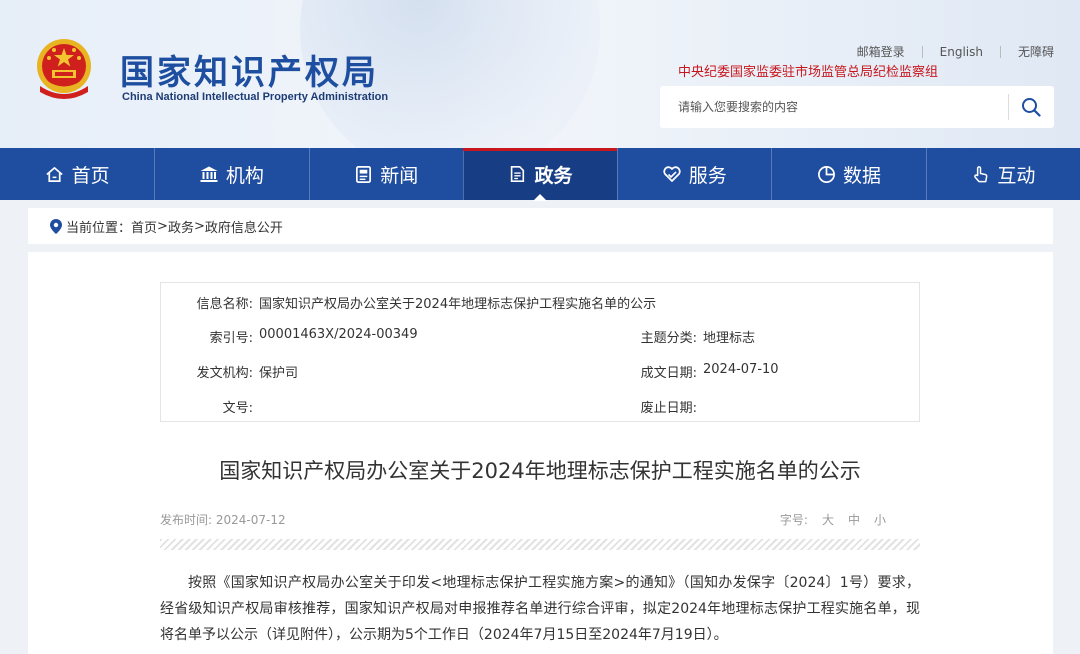 The height and width of the screenshot is (654, 1080). What do you see at coordinates (224, 373) in the screenshot?
I see `info-issuer-label: 发文机构:` at bounding box center [224, 373].